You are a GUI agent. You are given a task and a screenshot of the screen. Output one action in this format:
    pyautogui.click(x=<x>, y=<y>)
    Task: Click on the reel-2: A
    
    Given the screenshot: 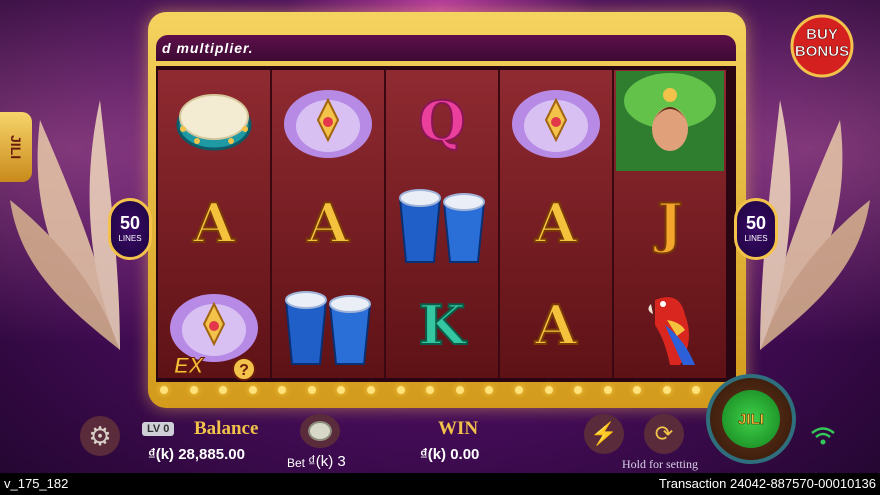 What is the action you would take?
    pyautogui.click(x=329, y=224)
    